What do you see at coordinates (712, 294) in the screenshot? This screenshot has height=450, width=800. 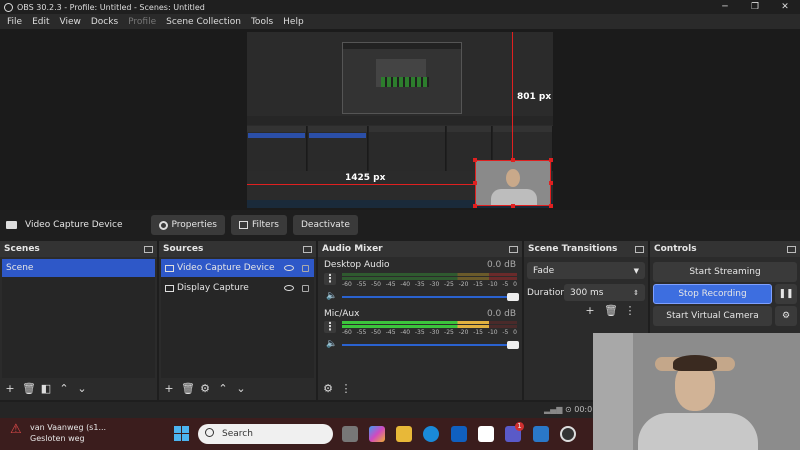 I see `stop-recording-button: Stop Recording` at bounding box center [712, 294].